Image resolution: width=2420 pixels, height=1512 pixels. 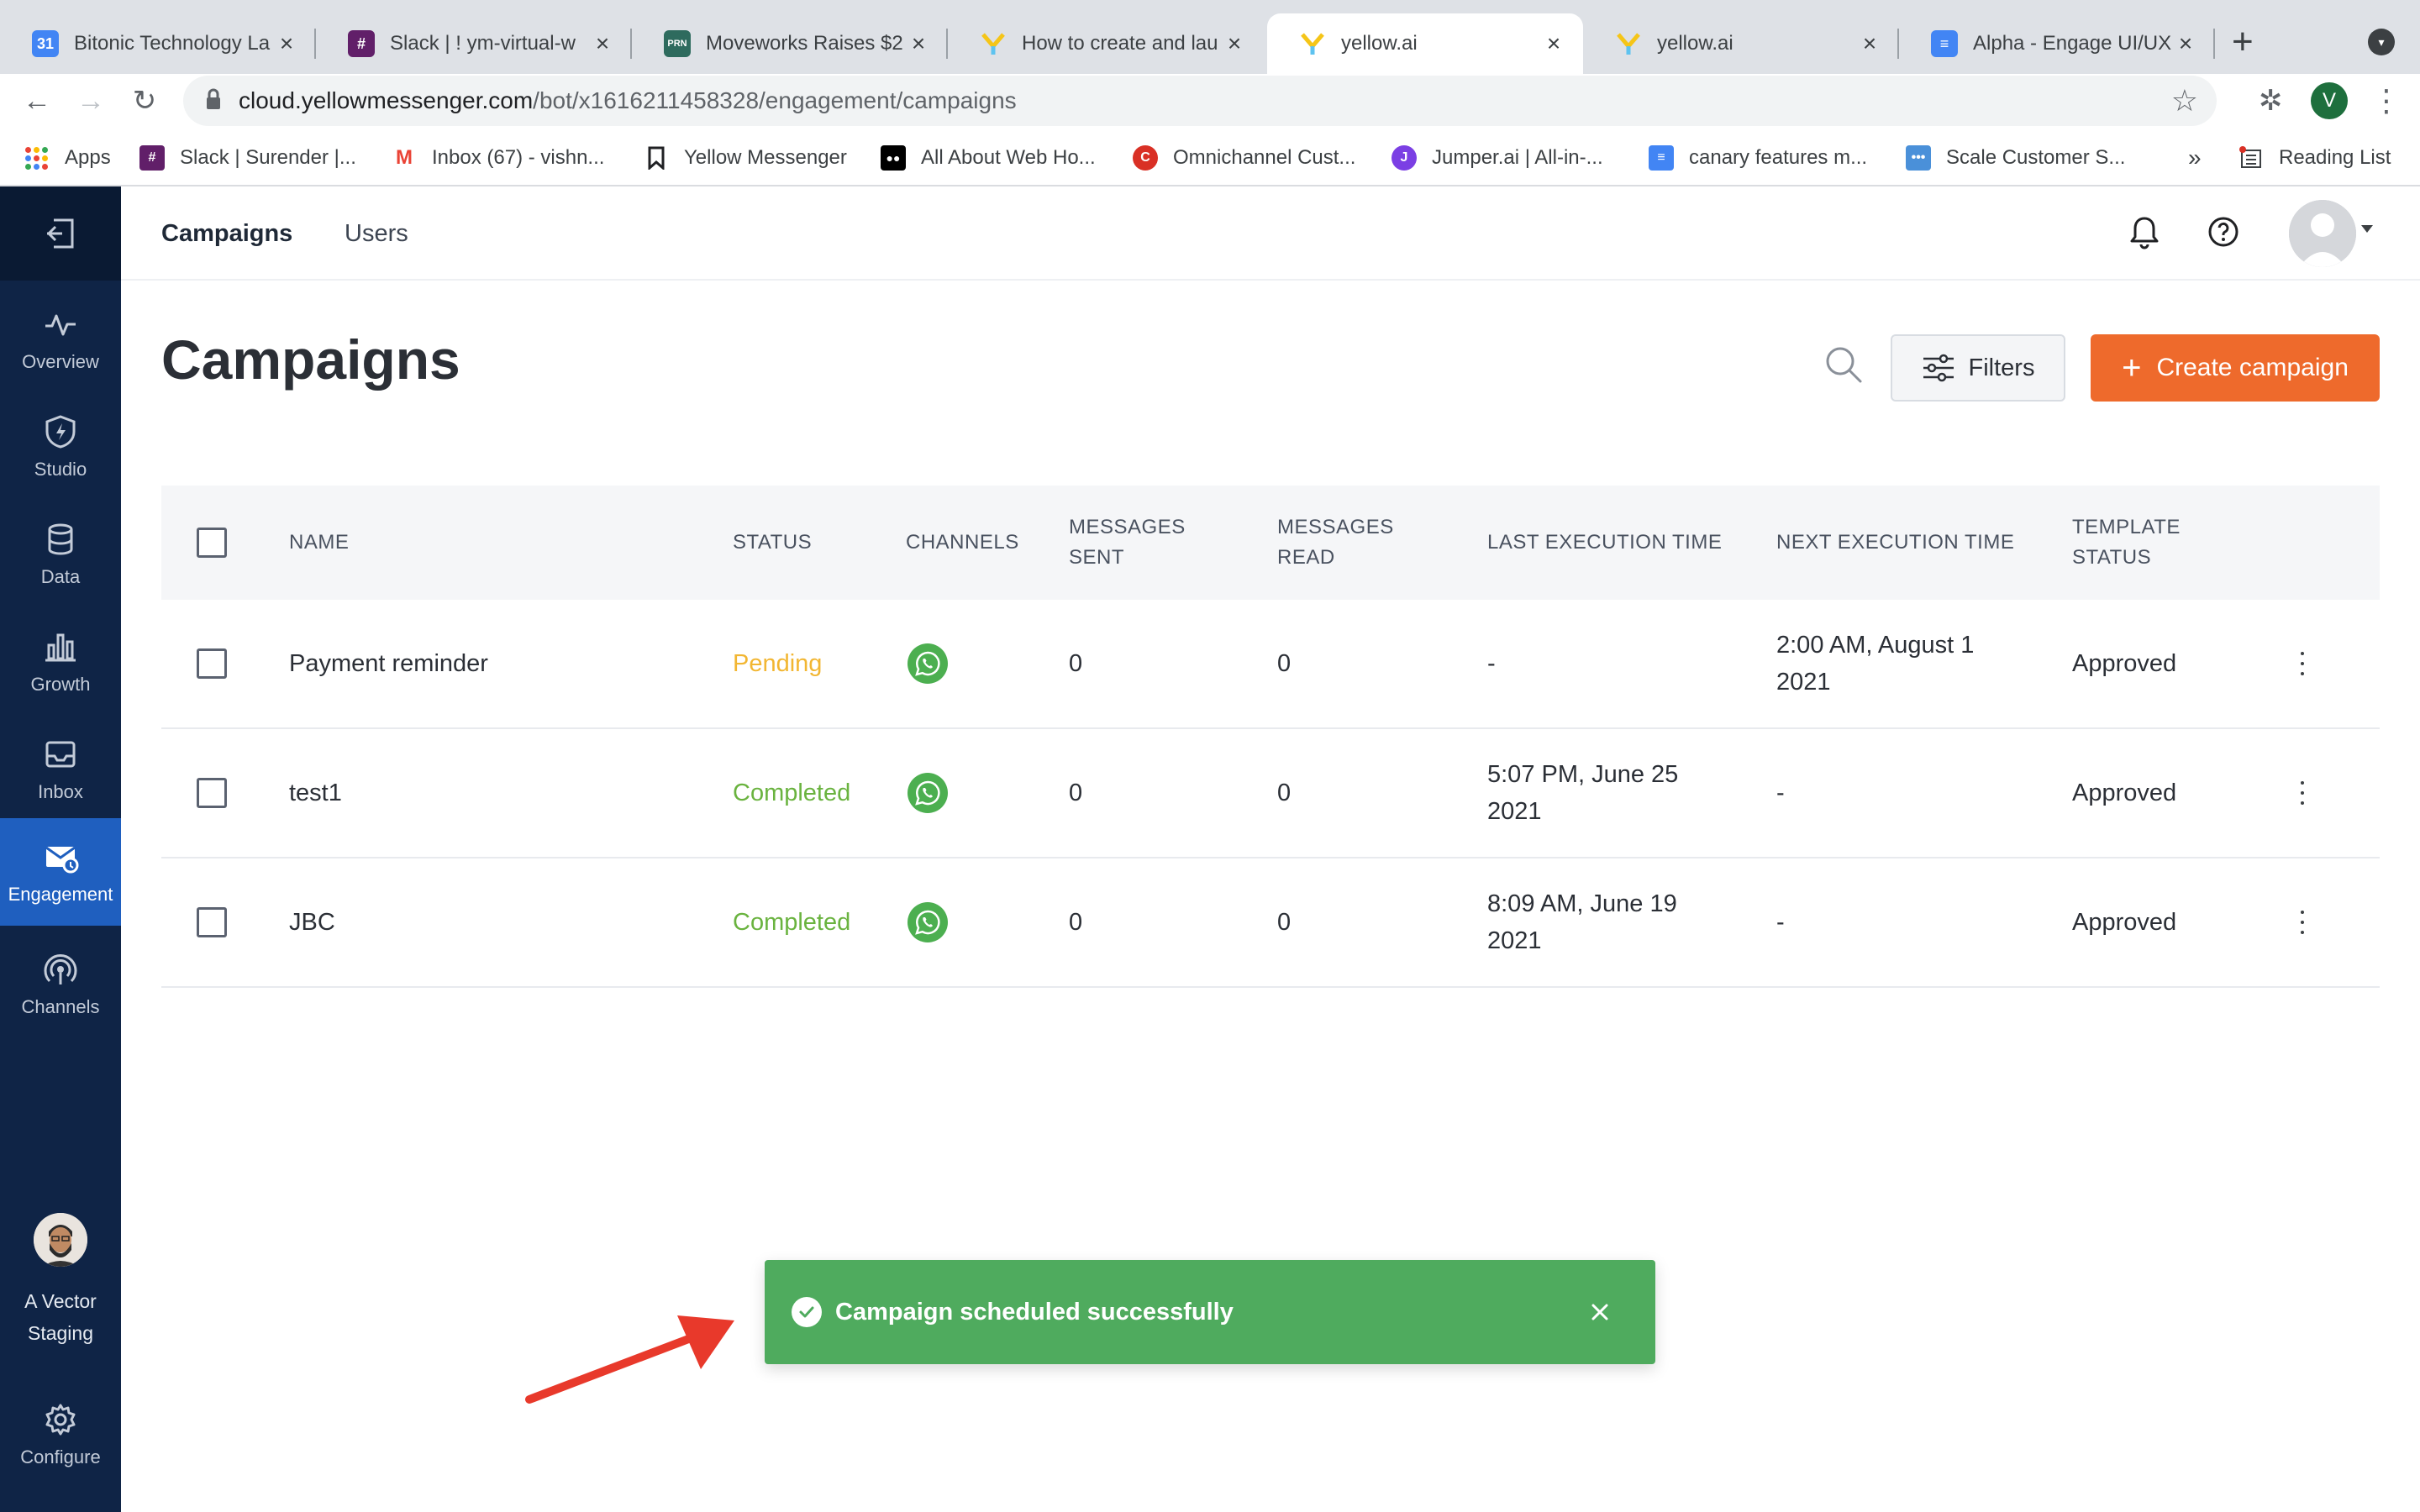 What do you see at coordinates (2145, 232) in the screenshot?
I see `bell-icon` at bounding box center [2145, 232].